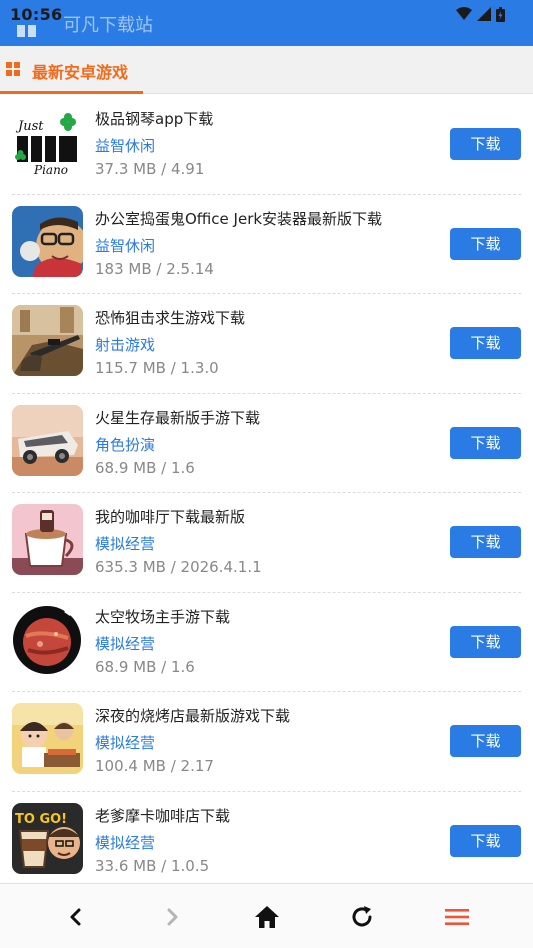 The width and height of the screenshot is (533, 948). Describe the element at coordinates (29, 126) in the screenshot. I see `svg-text: Just` at that location.